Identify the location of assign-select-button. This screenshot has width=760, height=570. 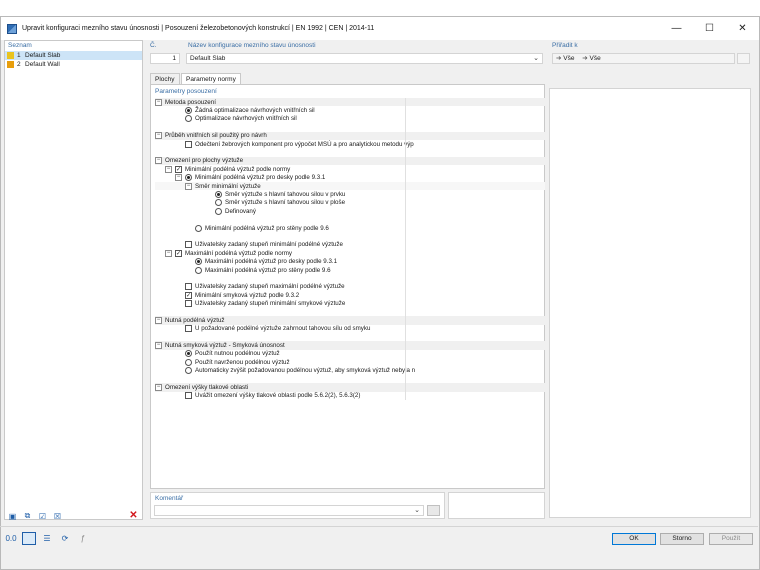
(743, 58).